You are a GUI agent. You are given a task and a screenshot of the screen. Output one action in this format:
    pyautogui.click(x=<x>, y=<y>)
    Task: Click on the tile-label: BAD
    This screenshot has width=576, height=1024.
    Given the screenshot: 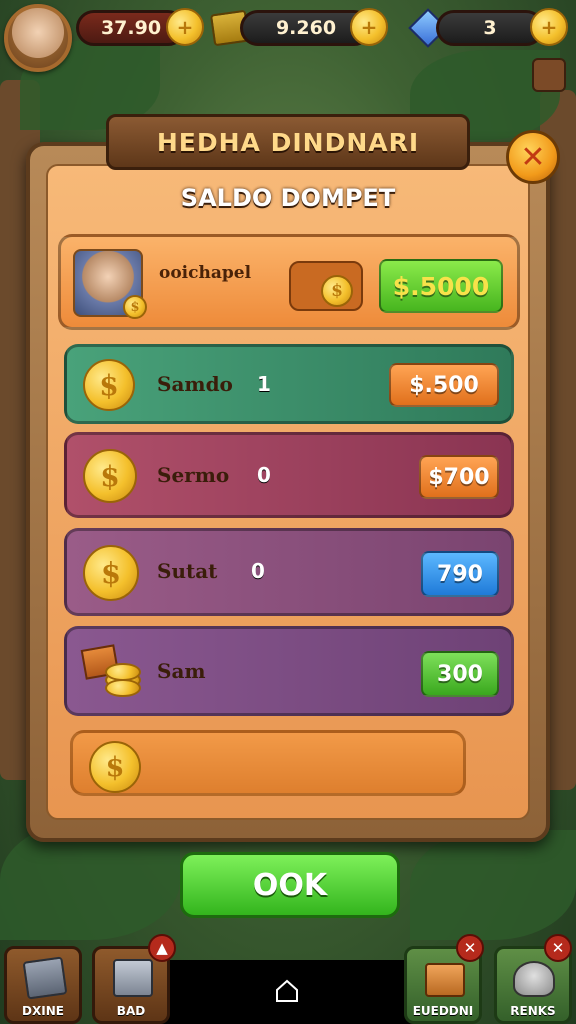 What is the action you would take?
    pyautogui.click(x=131, y=1011)
    